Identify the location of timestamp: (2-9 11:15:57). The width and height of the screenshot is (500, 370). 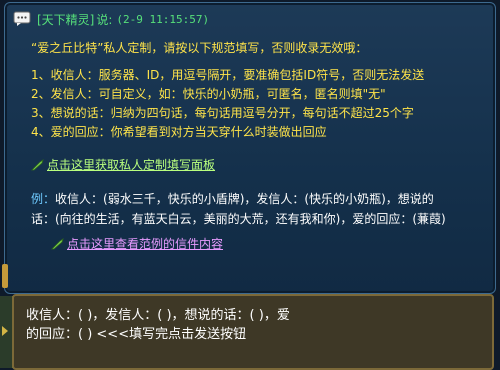
(163, 19).